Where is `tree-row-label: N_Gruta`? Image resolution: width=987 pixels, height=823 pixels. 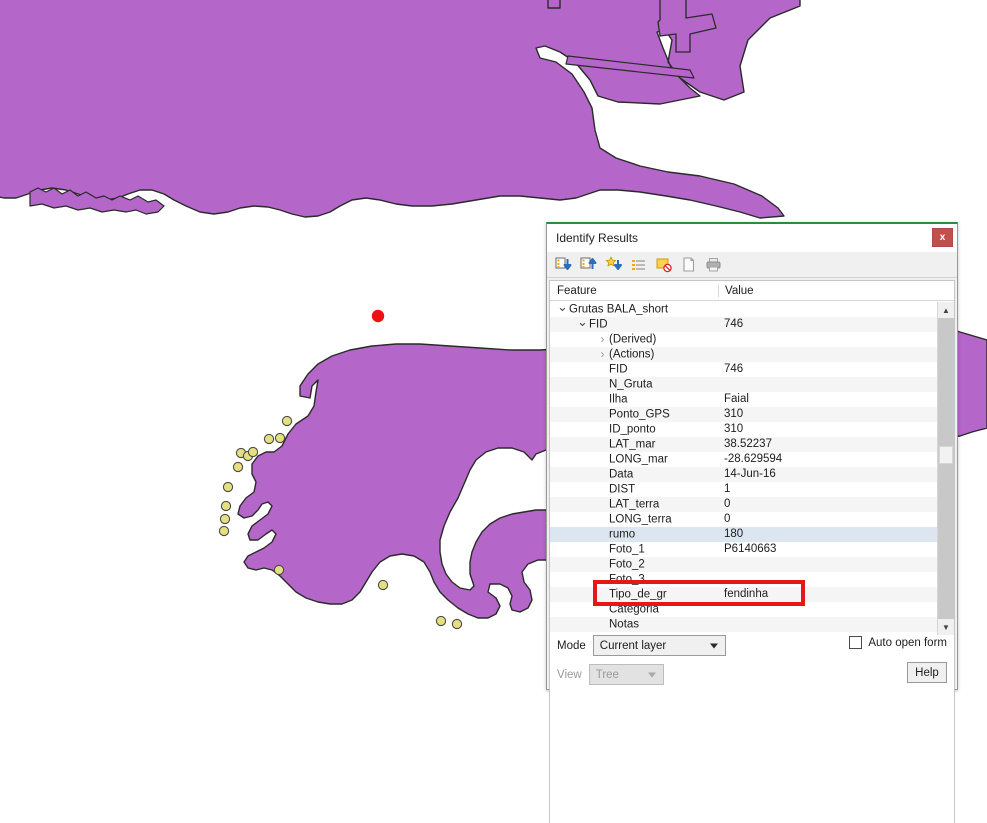 tree-row-label: N_Gruta is located at coordinates (634, 385).